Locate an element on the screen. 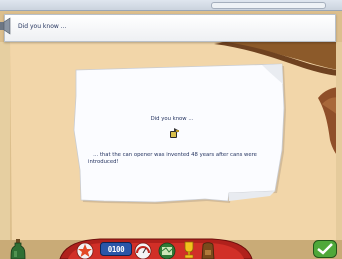  gauge-icon is located at coordinates (143, 250).